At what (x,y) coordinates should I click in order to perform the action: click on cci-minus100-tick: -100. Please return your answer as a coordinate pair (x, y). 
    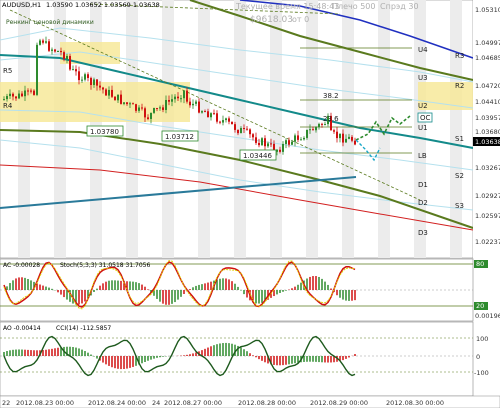
    Looking at the image, I should click on (481, 373).